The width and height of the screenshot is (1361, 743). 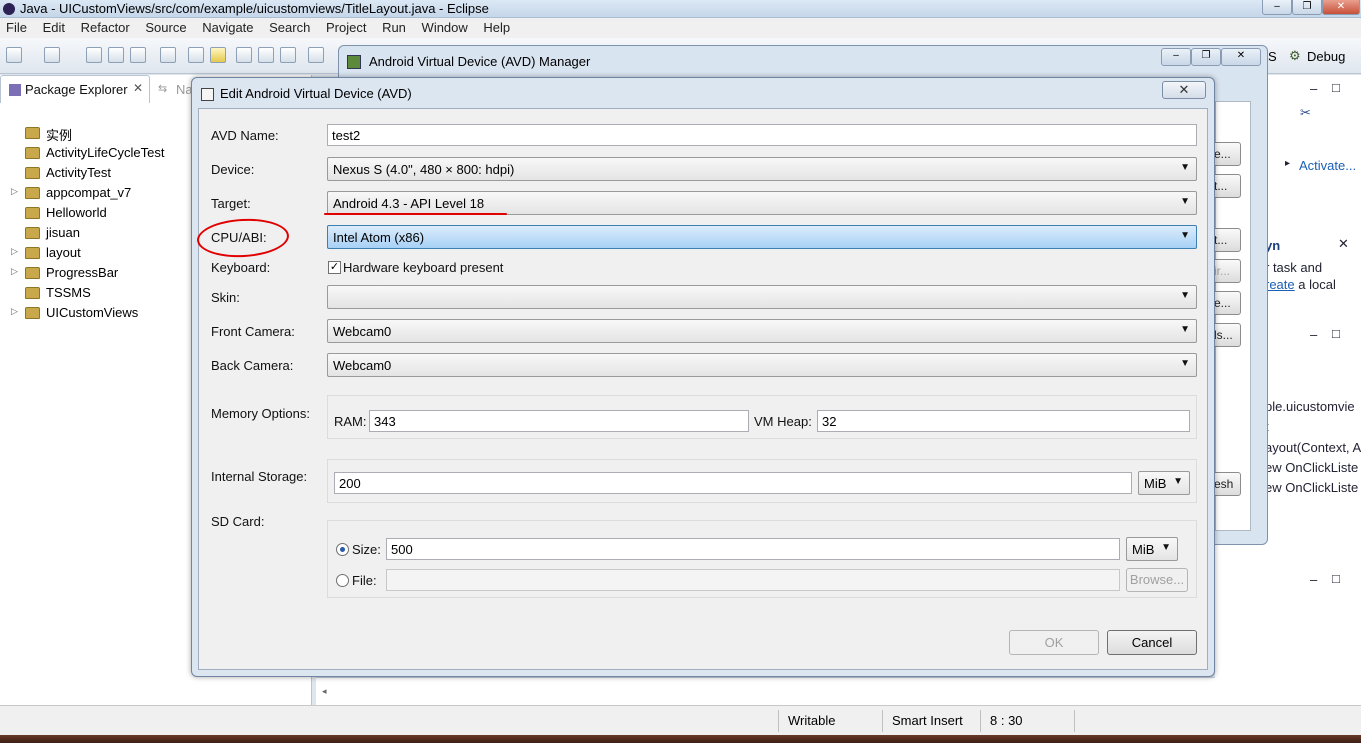 What do you see at coordinates (762, 203) in the screenshot?
I see `target-select: Android 4.3 - API Level 18 ▼` at bounding box center [762, 203].